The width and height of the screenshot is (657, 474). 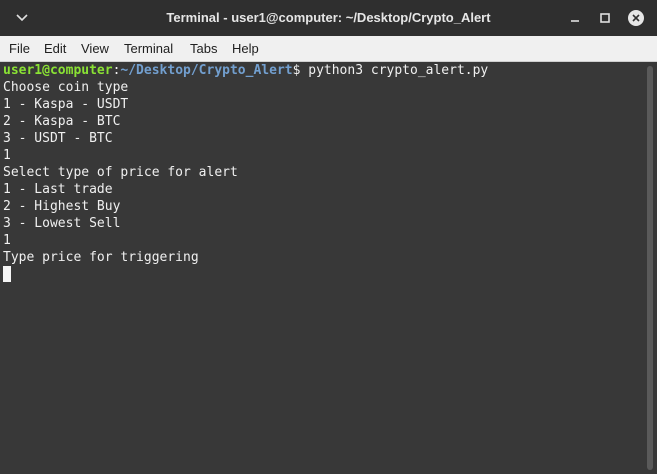 What do you see at coordinates (120, 172) in the screenshot?
I see `output-line: Select type of price for alert` at bounding box center [120, 172].